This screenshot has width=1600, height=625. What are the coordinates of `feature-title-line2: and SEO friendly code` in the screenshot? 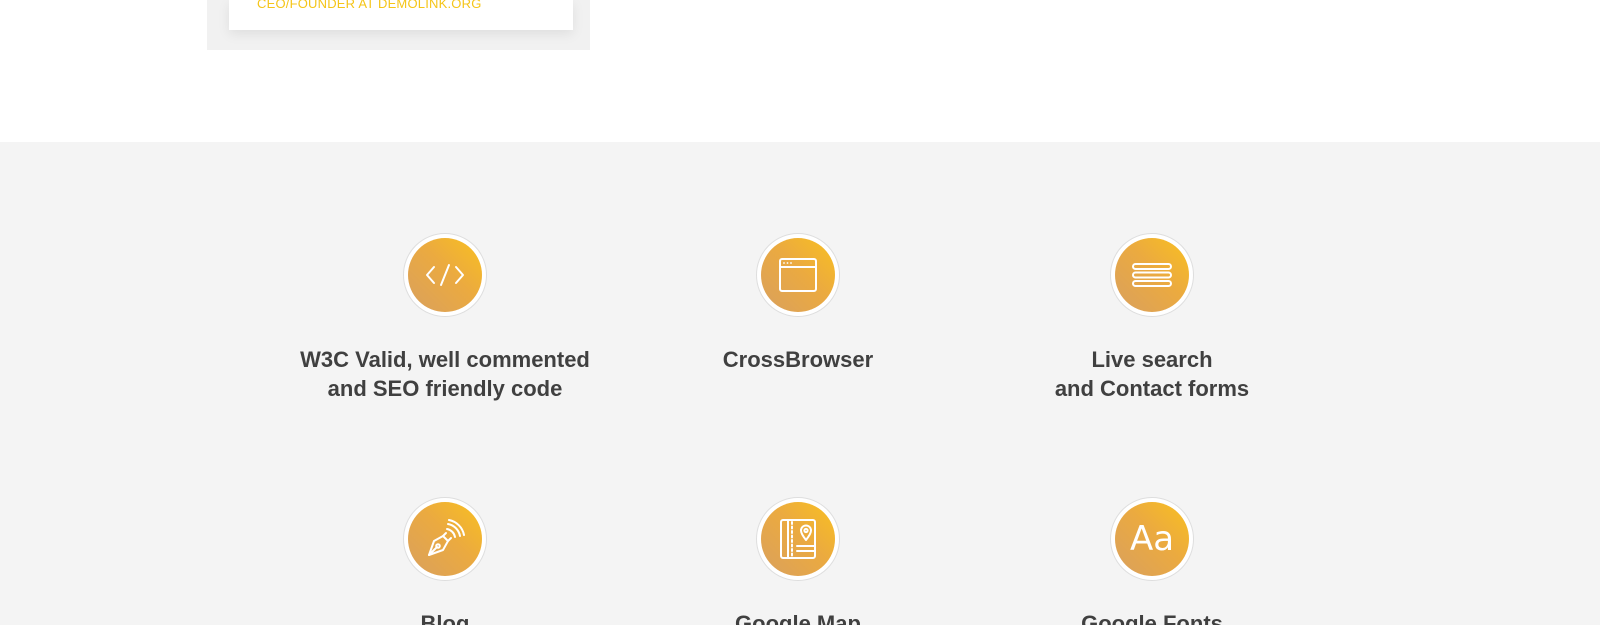 It's located at (445, 388).